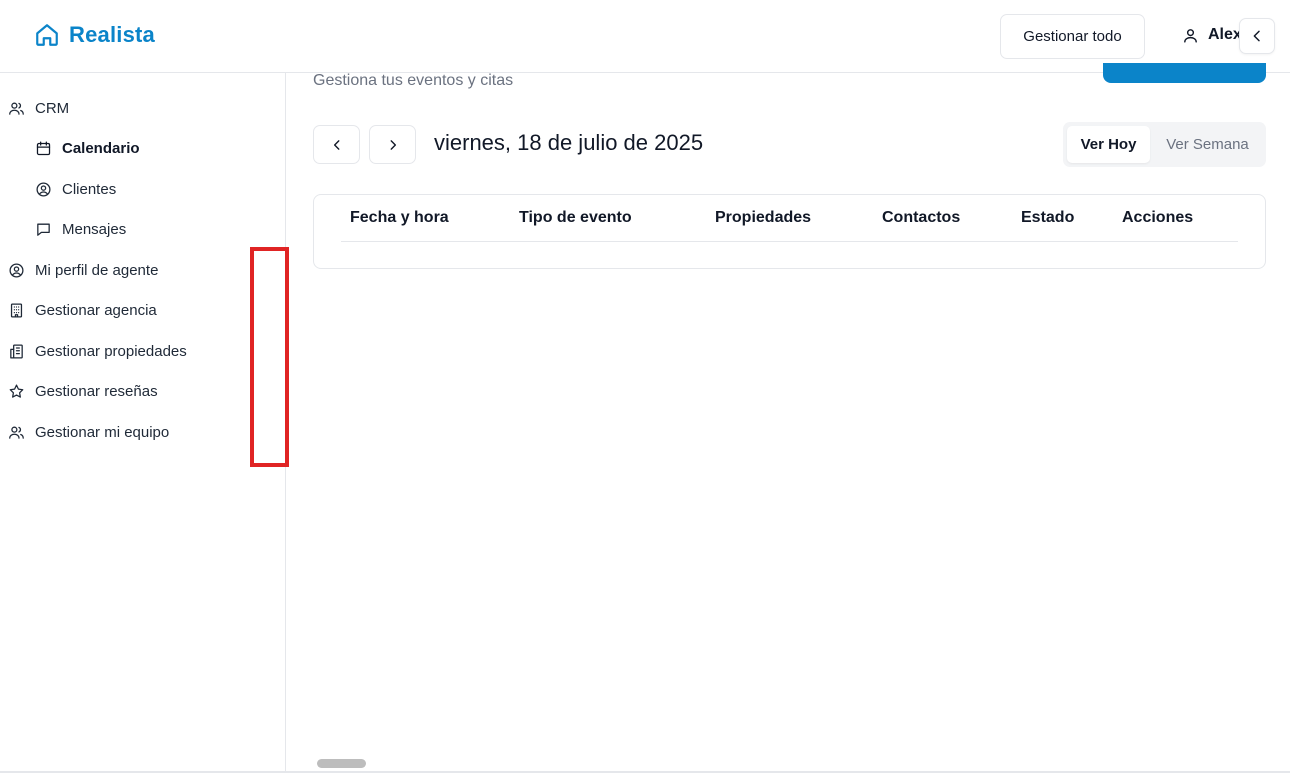  Describe the element at coordinates (1207, 144) in the screenshot. I see `view-week-button: Ver Semana` at that location.